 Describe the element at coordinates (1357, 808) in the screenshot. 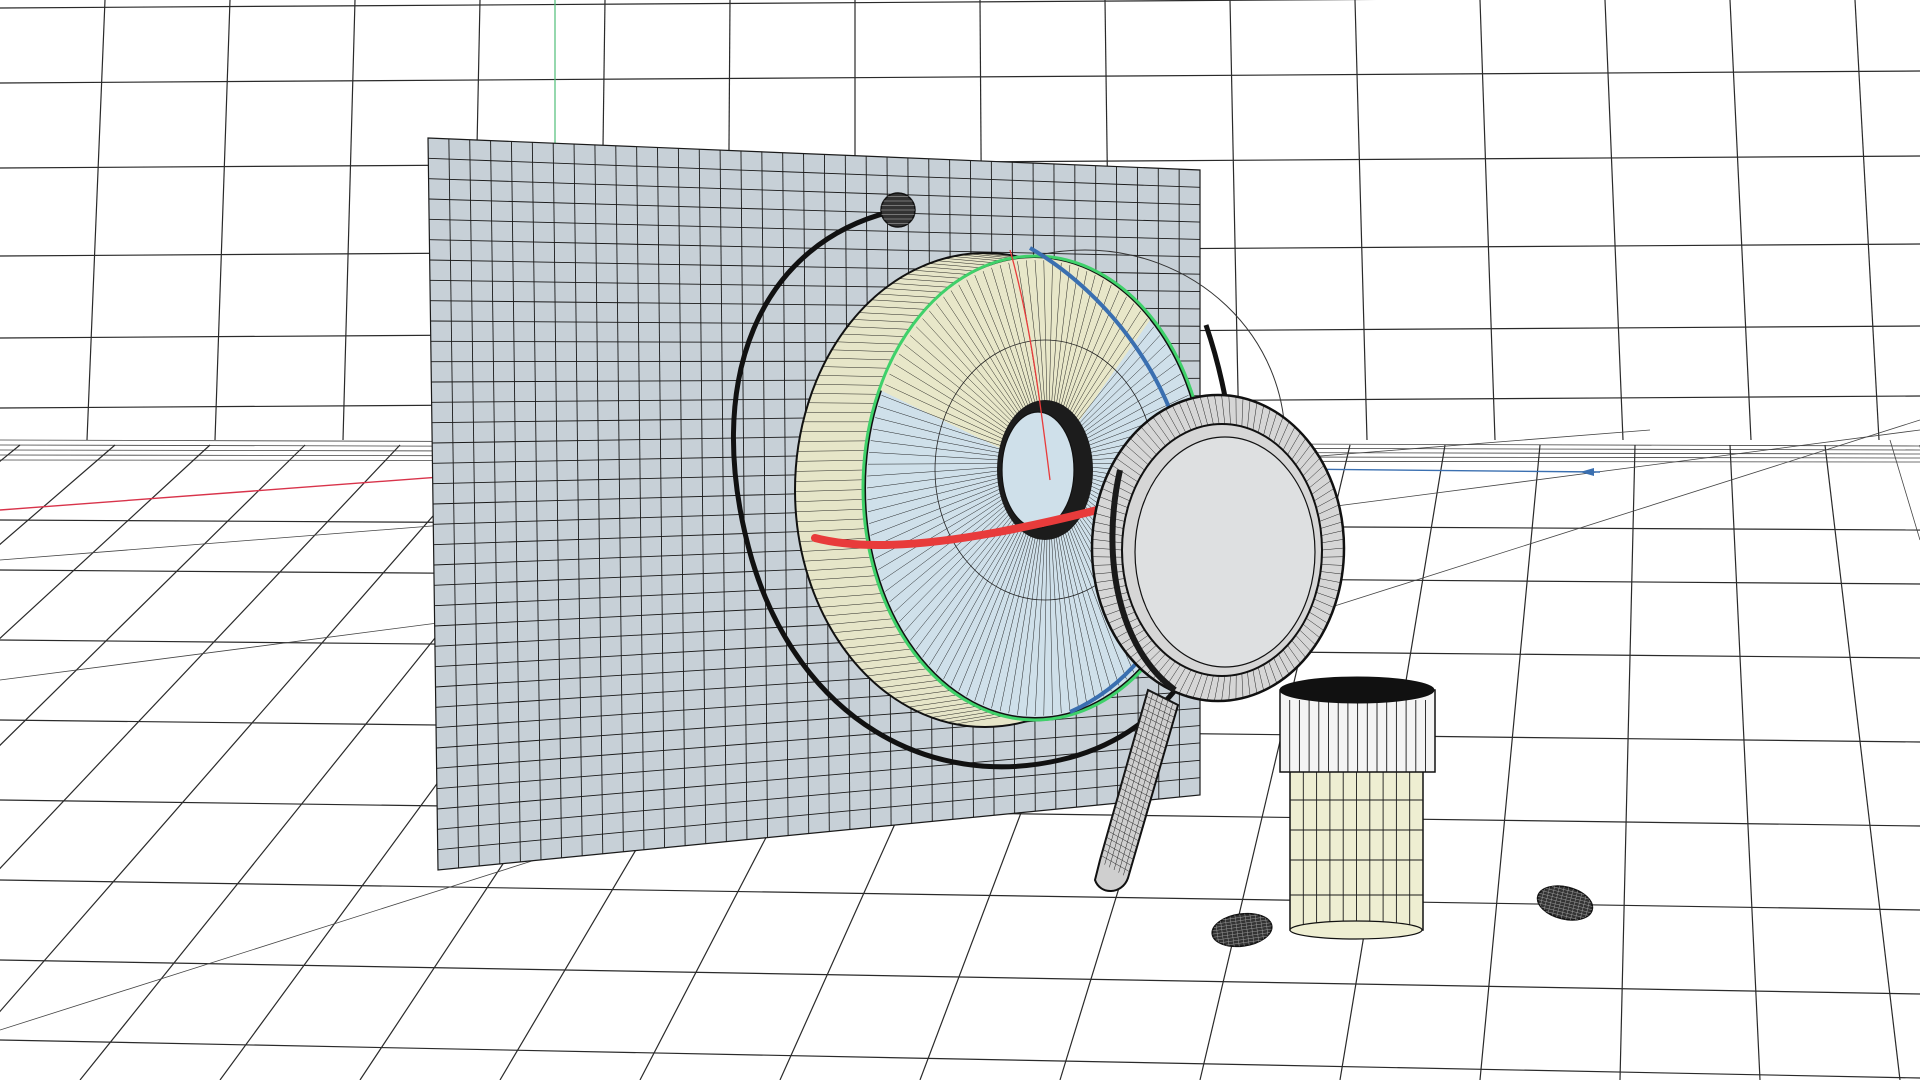

I see `cylinder-container` at that location.